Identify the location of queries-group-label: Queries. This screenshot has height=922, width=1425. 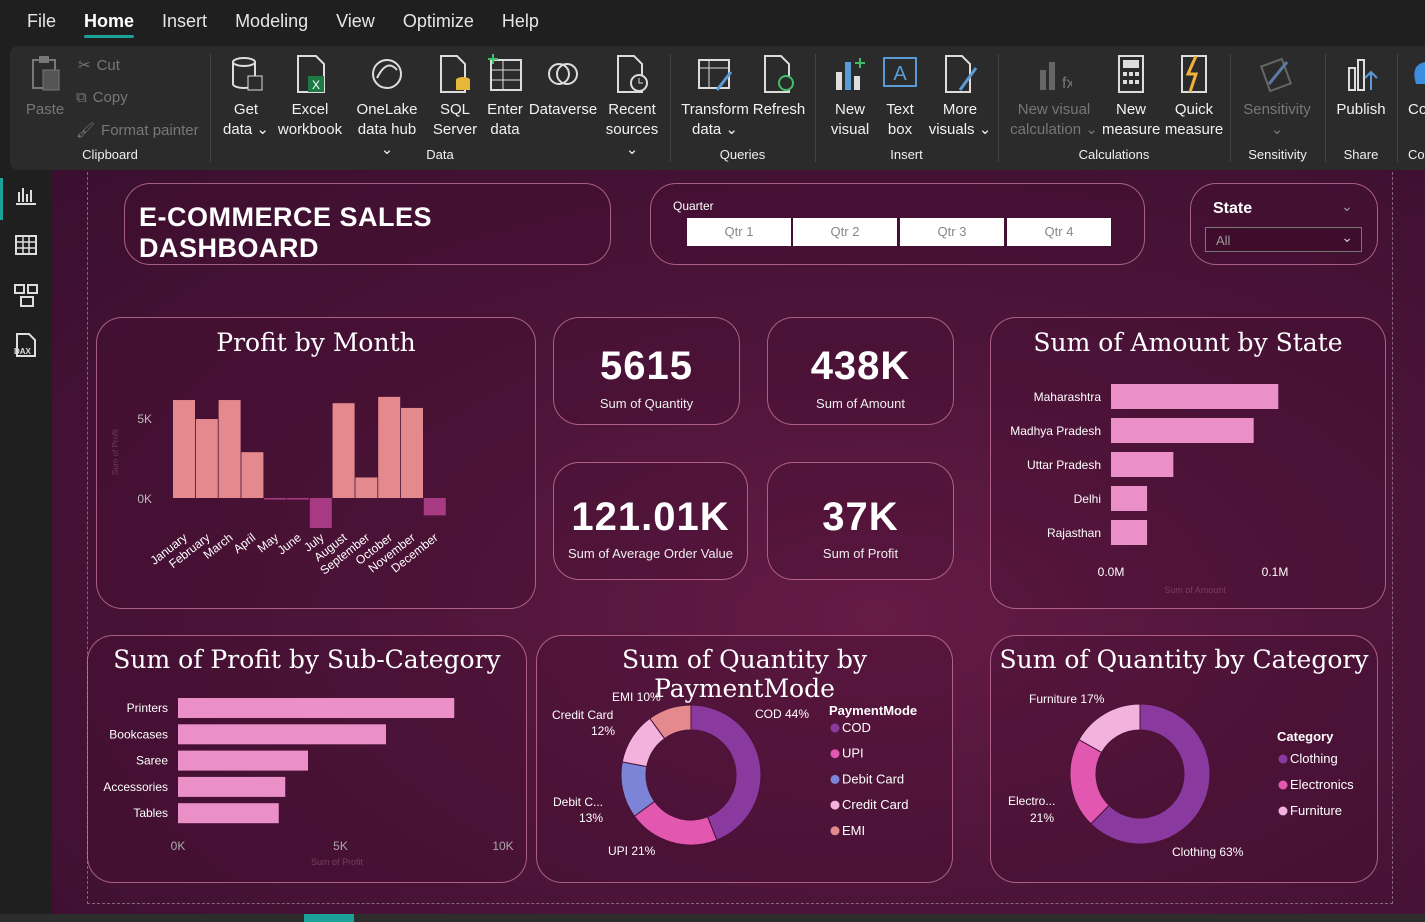
(742, 154).